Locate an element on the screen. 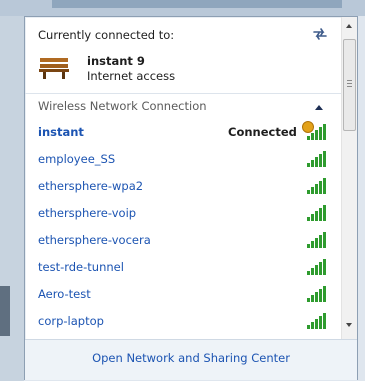 Image resolution: width=365 pixels, height=381 pixels. wireless-section-label: Wireless Network Connection is located at coordinates (122, 106).